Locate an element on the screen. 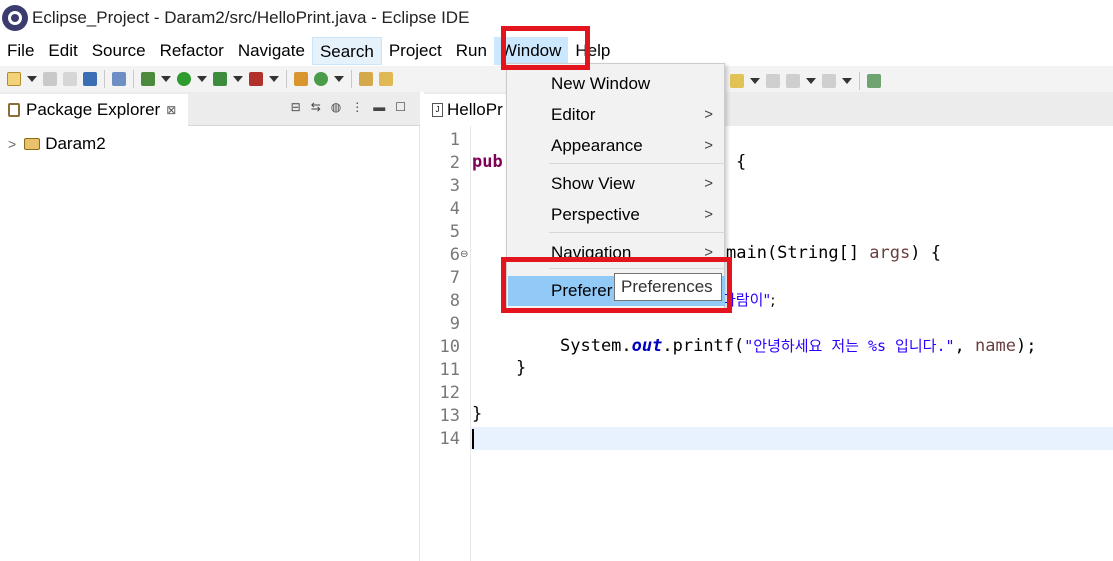 This screenshot has height=561, width=1113. last-edit-location-icon is located at coordinates (773, 81).